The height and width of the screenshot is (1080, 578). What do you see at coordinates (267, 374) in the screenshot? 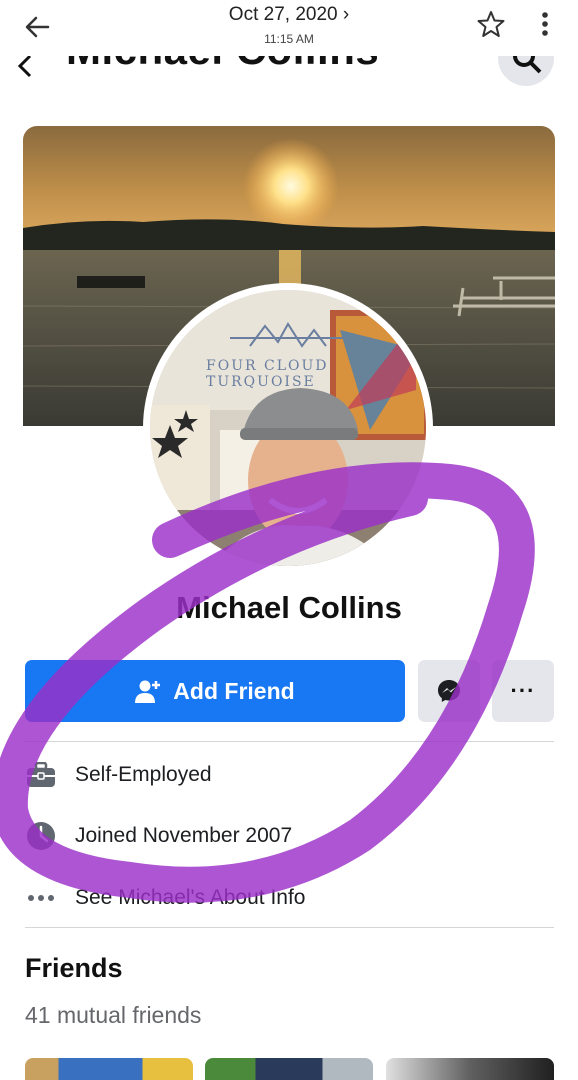
I see `watermark-text: FOUR CLOUD TURQUOISE` at bounding box center [267, 374].